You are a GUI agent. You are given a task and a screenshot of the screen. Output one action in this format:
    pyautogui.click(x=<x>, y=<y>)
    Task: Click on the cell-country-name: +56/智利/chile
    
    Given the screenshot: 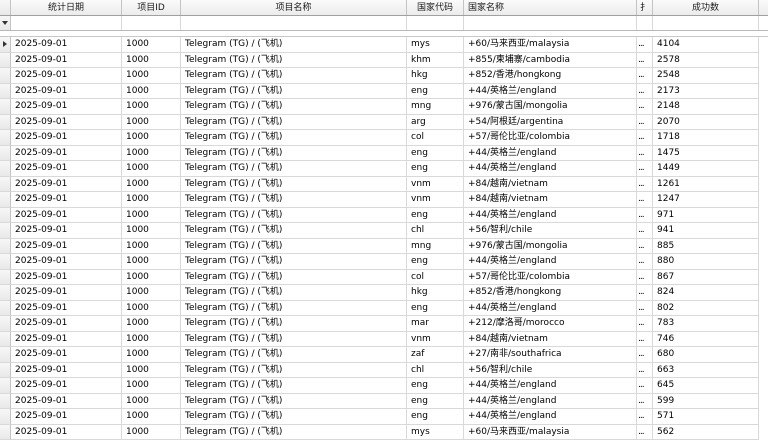 What is the action you would take?
    pyautogui.click(x=550, y=370)
    